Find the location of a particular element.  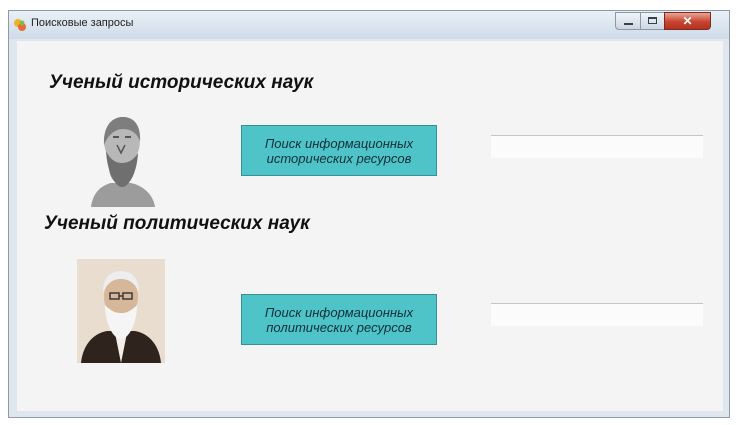

political-scholar-heading: Ученый политических наук is located at coordinates (177, 223).